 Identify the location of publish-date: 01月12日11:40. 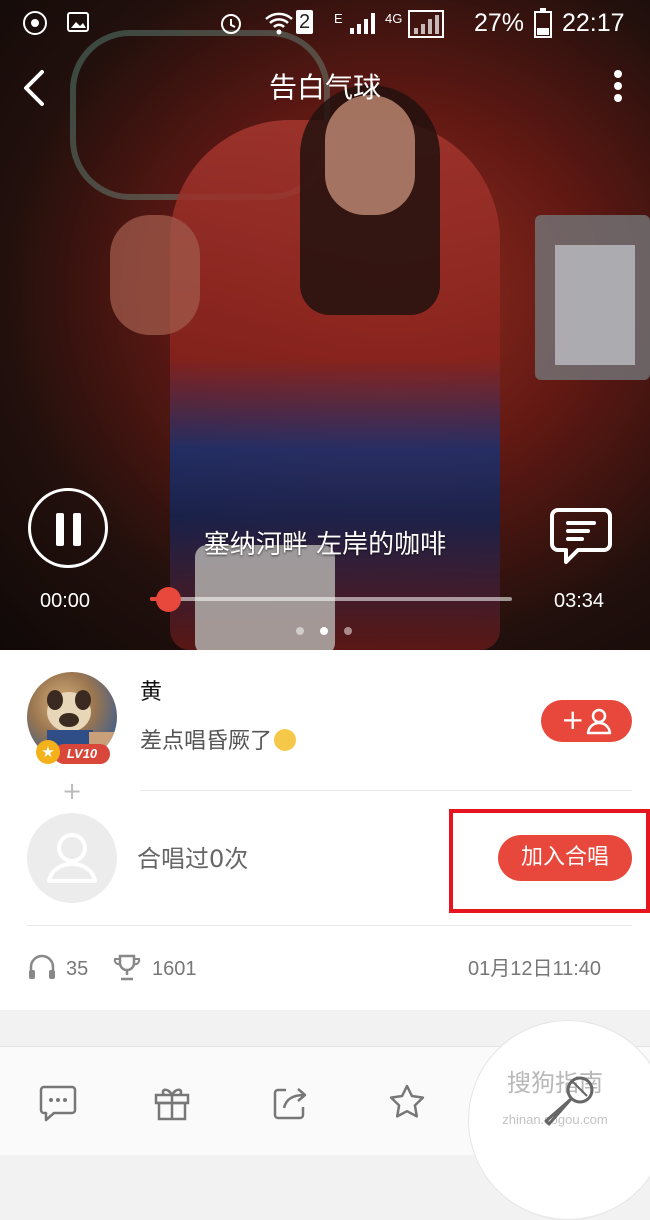
(535, 969).